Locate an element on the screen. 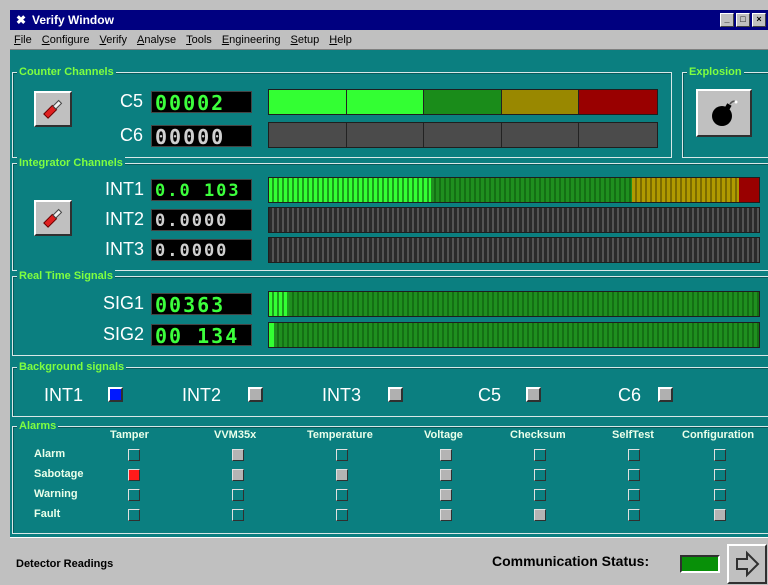 The image size is (768, 585). bg-c6-indicator is located at coordinates (665, 394).